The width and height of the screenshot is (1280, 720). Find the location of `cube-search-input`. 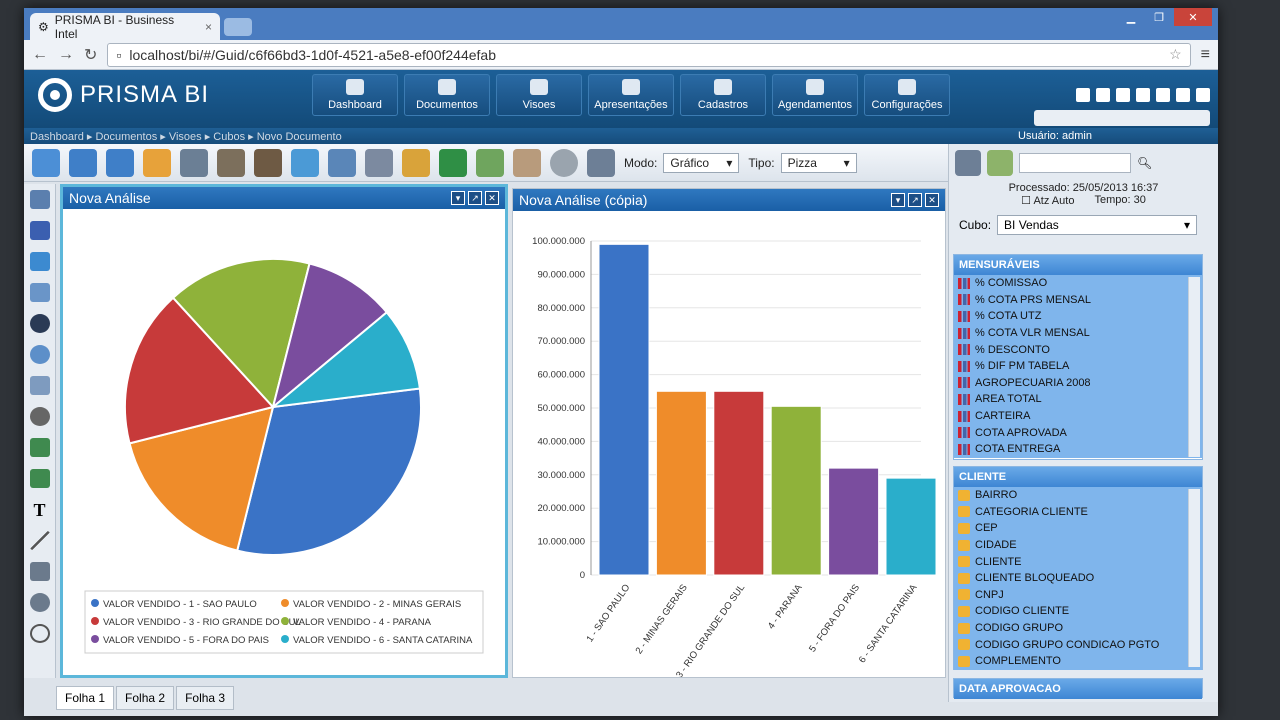

cube-search-input is located at coordinates (1075, 163).